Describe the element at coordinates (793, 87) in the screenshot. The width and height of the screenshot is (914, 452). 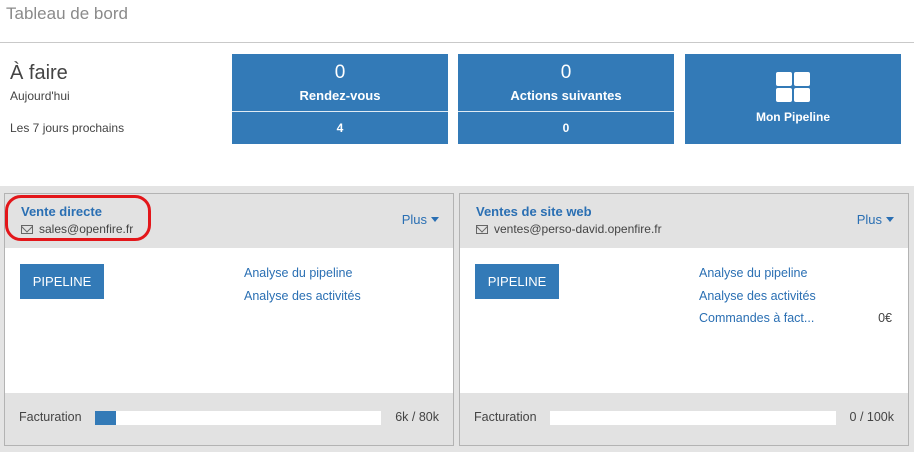
I see `grid-icon` at that location.